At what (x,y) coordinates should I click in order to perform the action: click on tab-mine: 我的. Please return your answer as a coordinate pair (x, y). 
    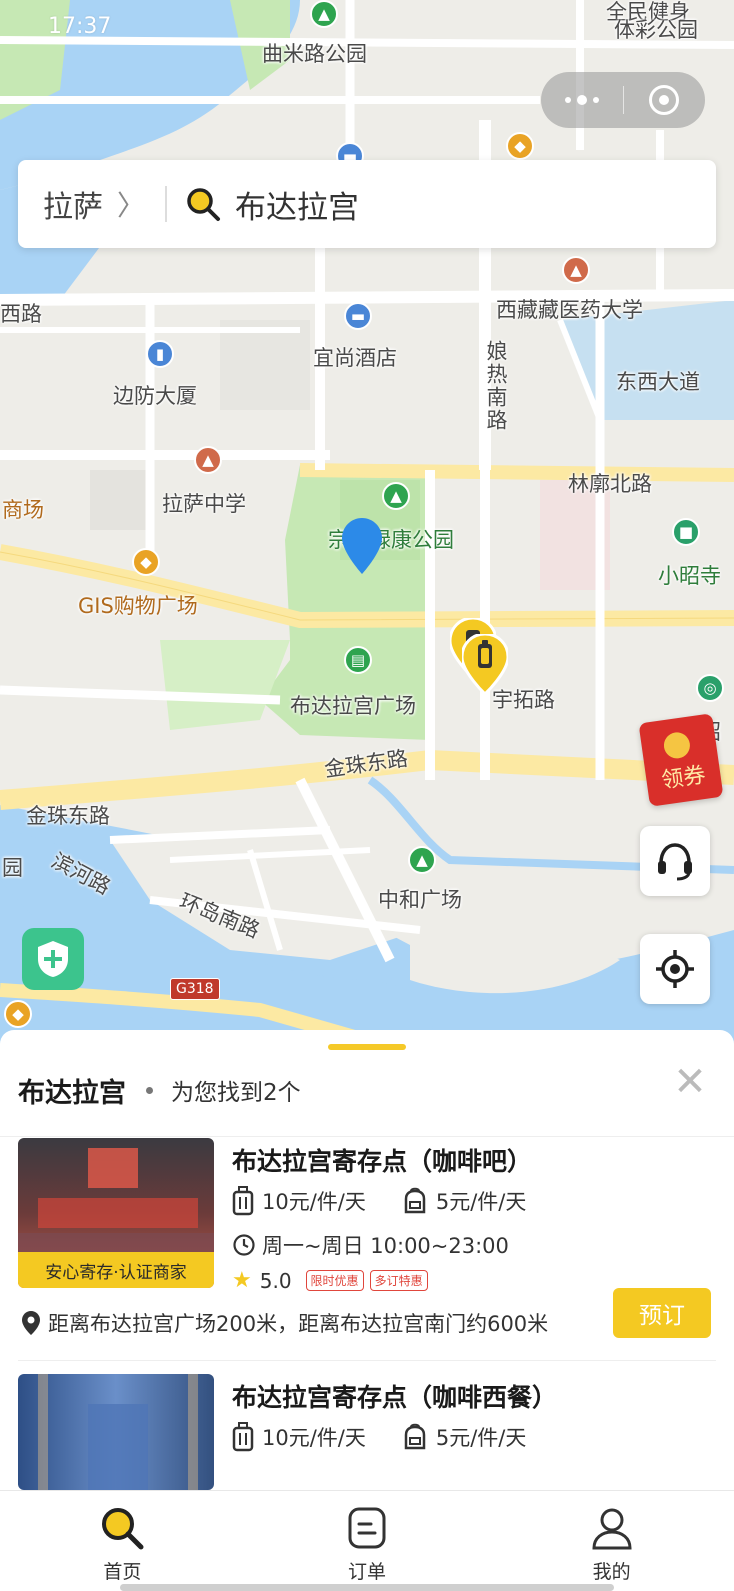
    Looking at the image, I should click on (611, 1541).